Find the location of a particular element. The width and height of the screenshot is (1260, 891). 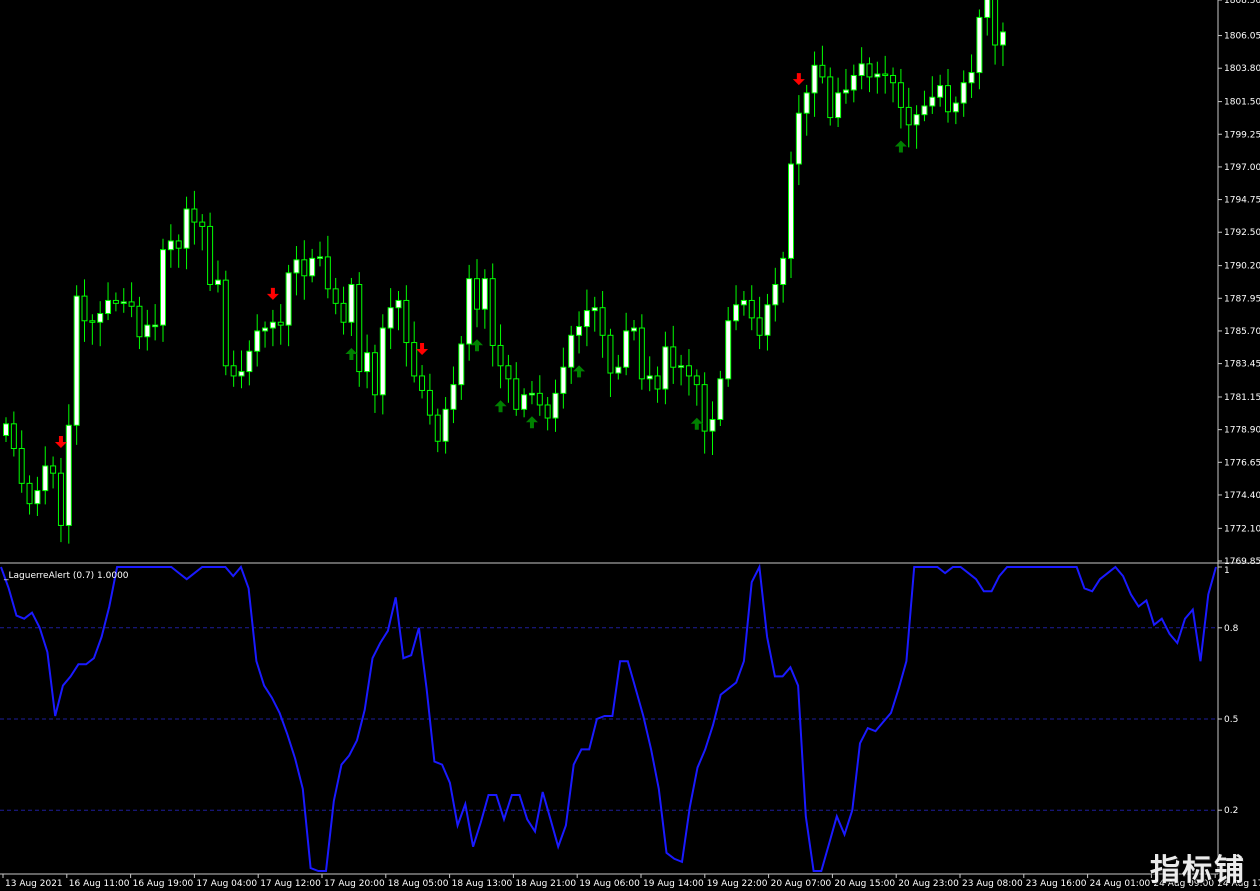

price-tick-label: 1799.25 is located at coordinates (1242, 135).